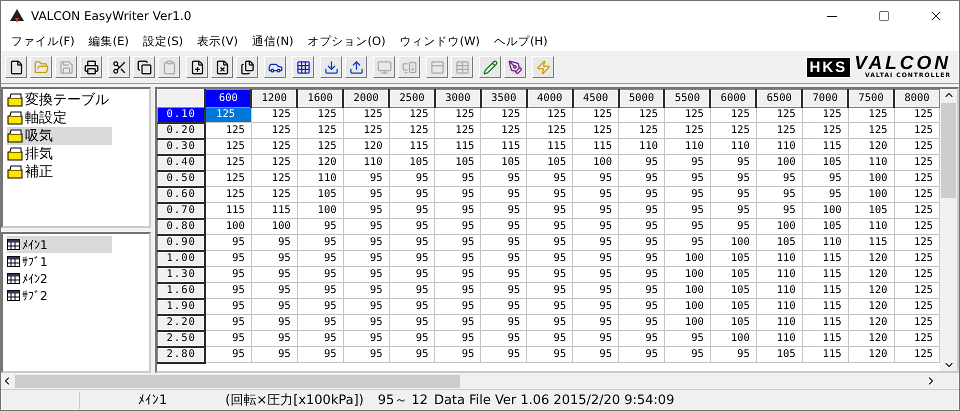  Describe the element at coordinates (182, 114) in the screenshot. I see `row-header: 0.10` at that location.